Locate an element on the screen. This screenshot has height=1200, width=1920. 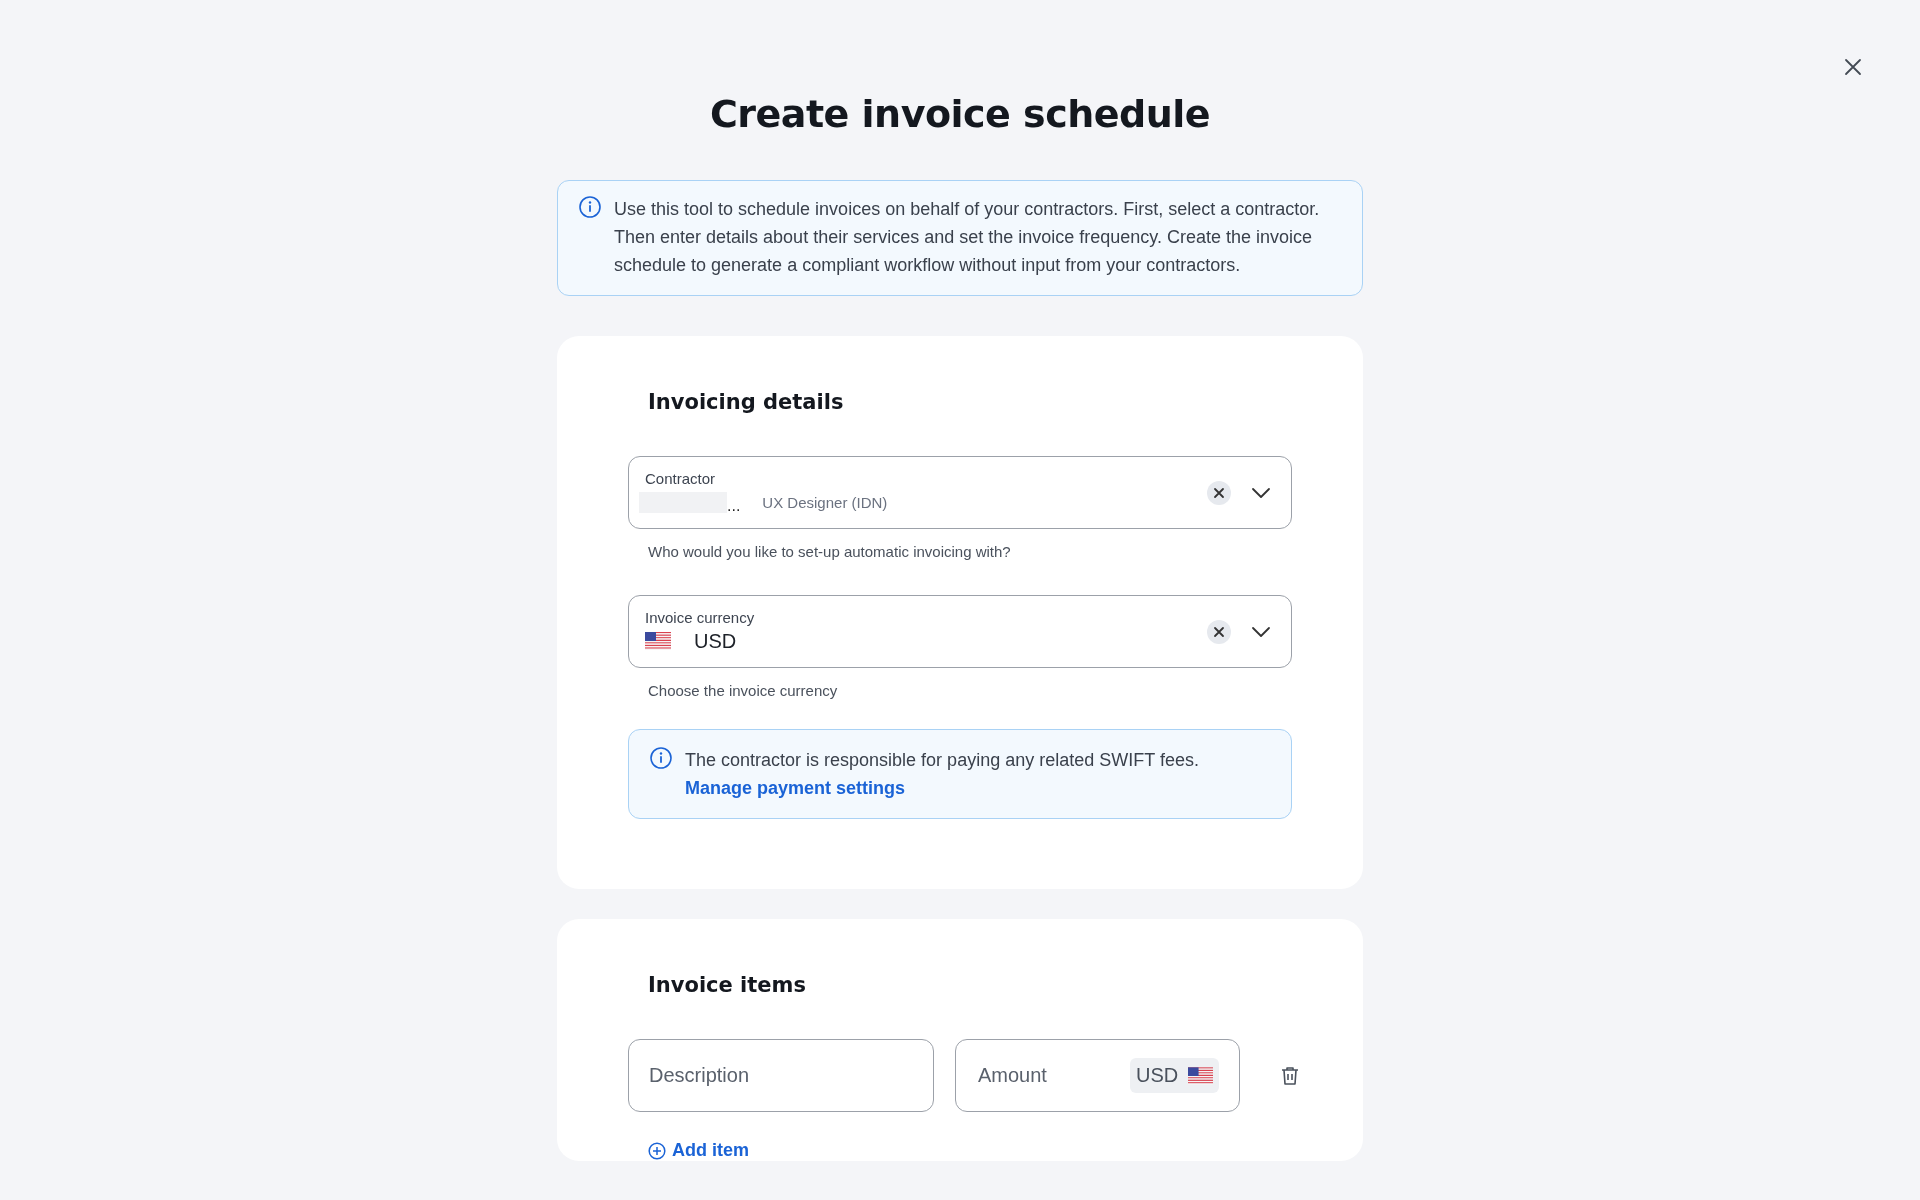
amount-input: Amount is located at coordinates (1053, 1075).